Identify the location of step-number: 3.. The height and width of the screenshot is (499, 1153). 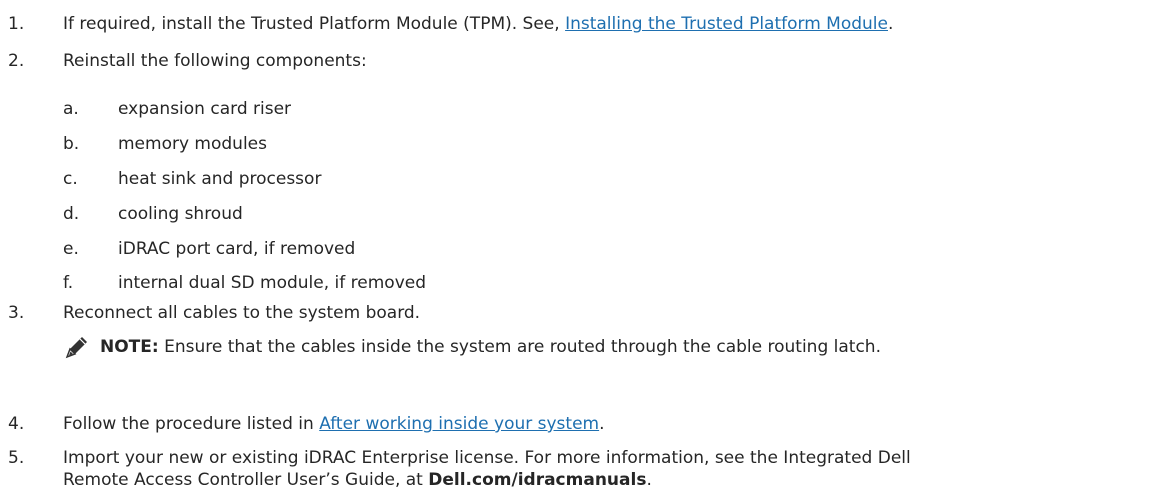
(16, 313).